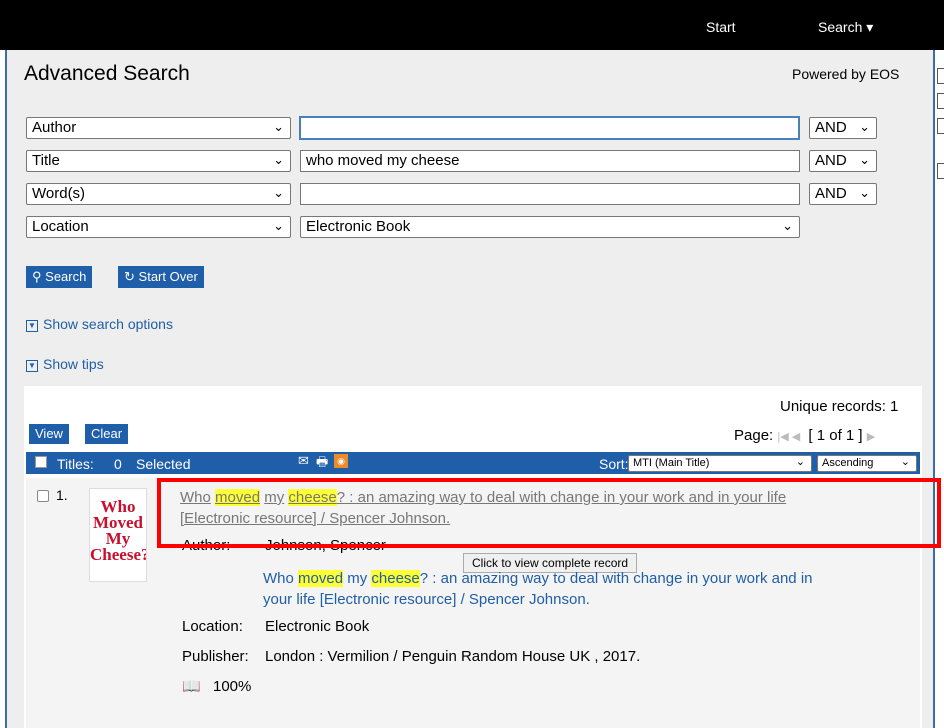 Image resolution: width=944 pixels, height=728 pixels. What do you see at coordinates (721, 27) in the screenshot?
I see `nav-start: Start` at bounding box center [721, 27].